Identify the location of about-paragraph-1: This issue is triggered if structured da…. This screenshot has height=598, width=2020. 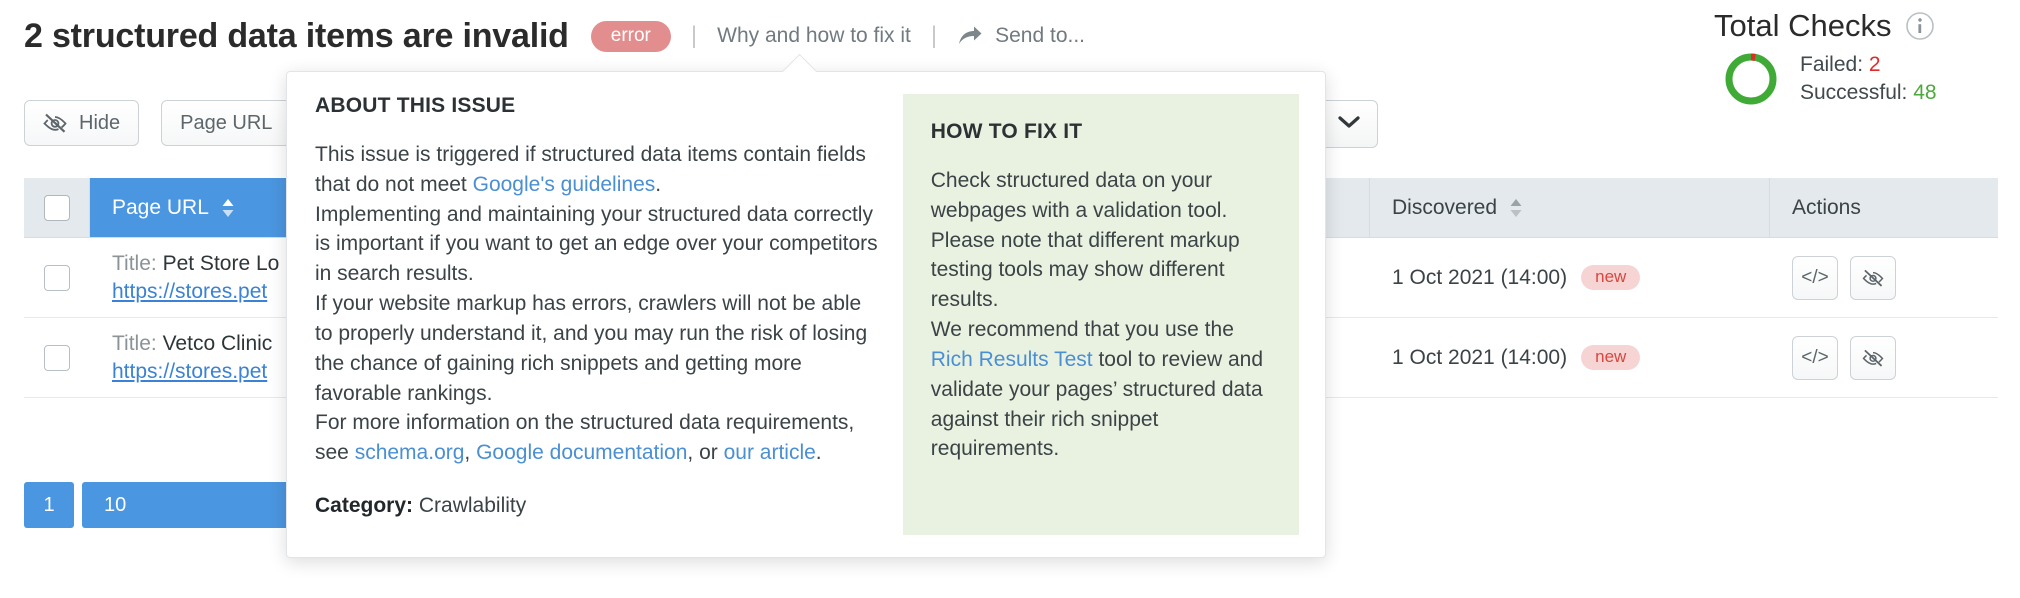
(597, 170).